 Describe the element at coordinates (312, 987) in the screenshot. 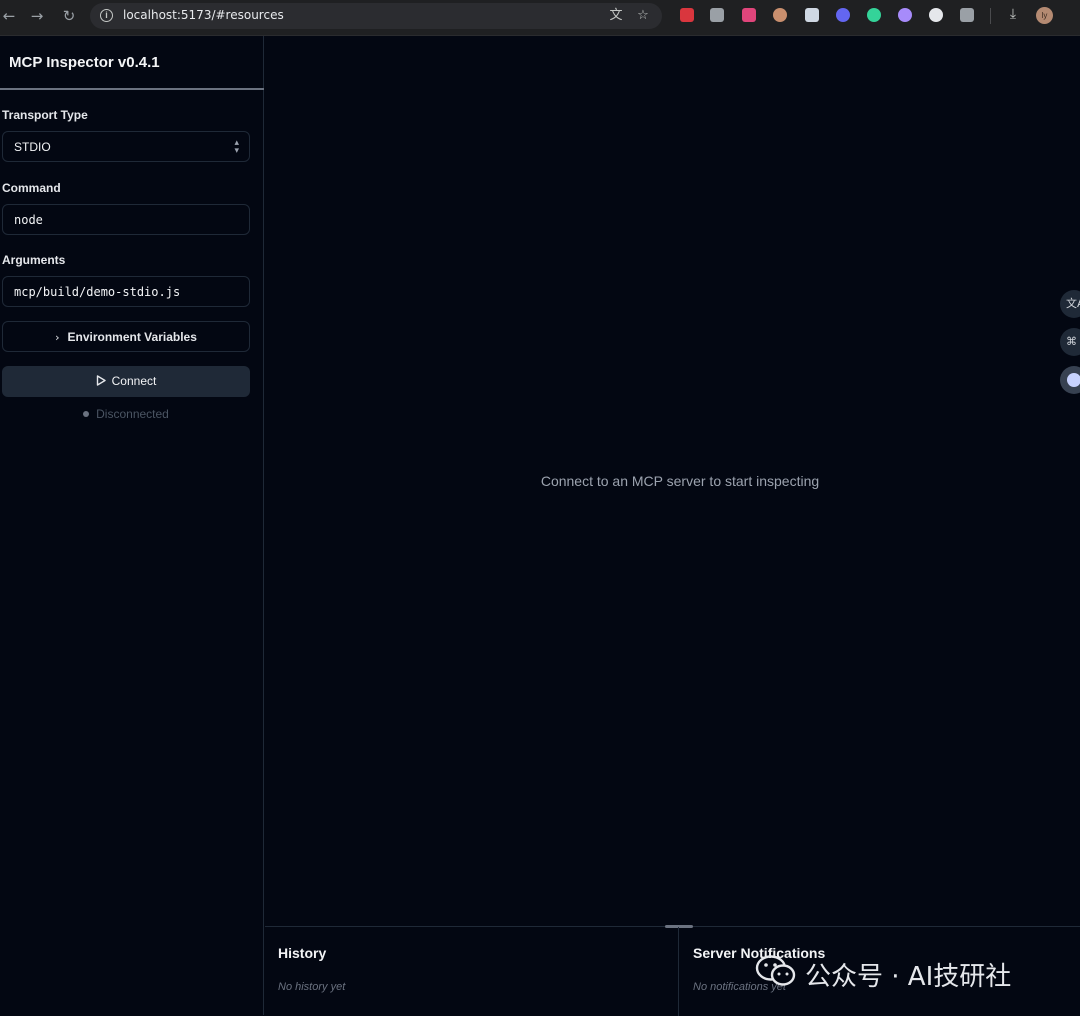

I see `history-empty-text: No history yet` at that location.